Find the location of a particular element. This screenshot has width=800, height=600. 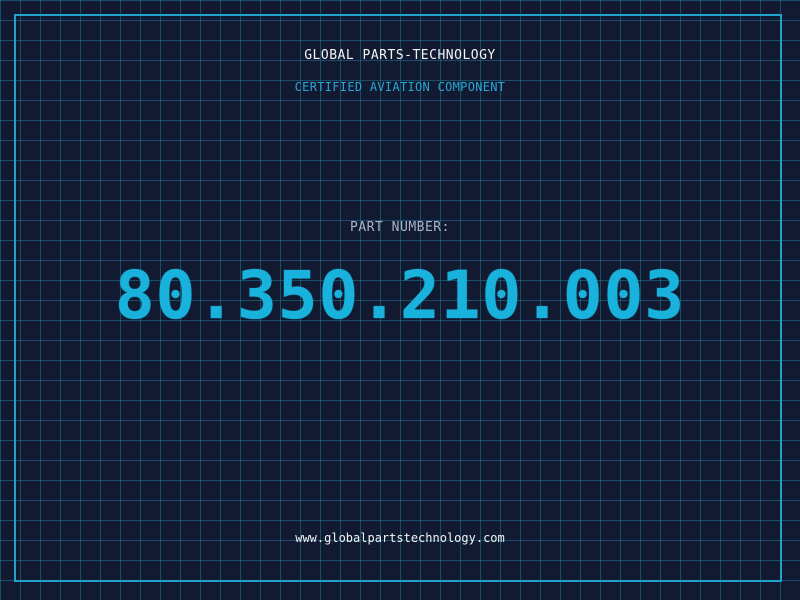

part-number-label: PART NUMBER: is located at coordinates (400, 227).